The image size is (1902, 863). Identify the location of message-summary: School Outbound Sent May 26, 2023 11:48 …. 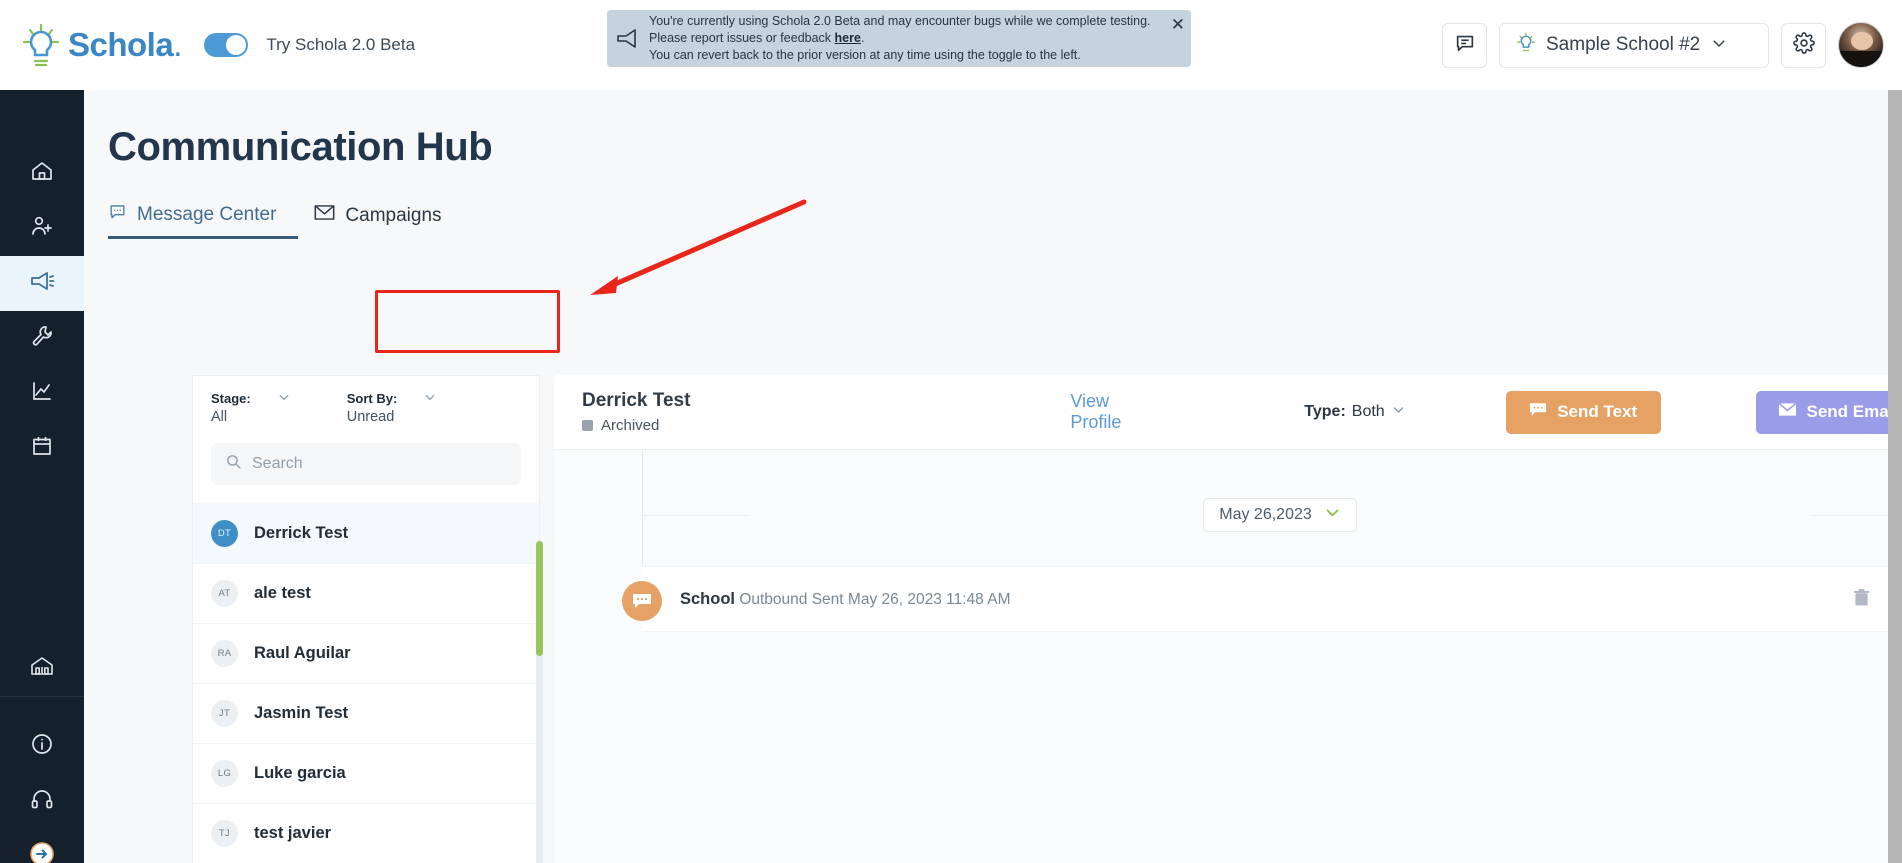
(845, 599).